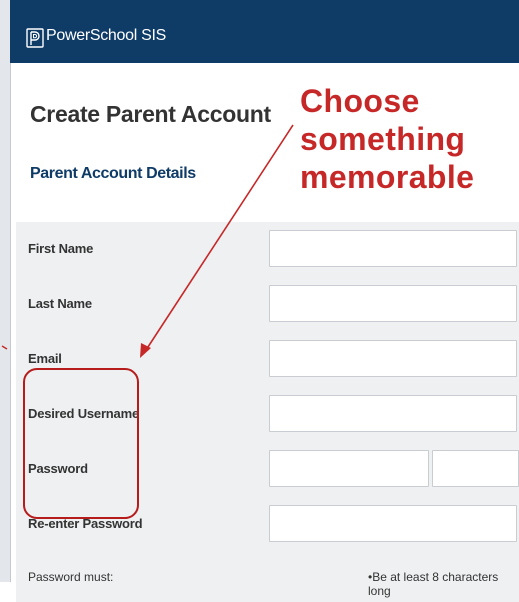 The width and height of the screenshot is (519, 602). Describe the element at coordinates (360, 101) in the screenshot. I see `annotation-line-1: Choose` at that location.